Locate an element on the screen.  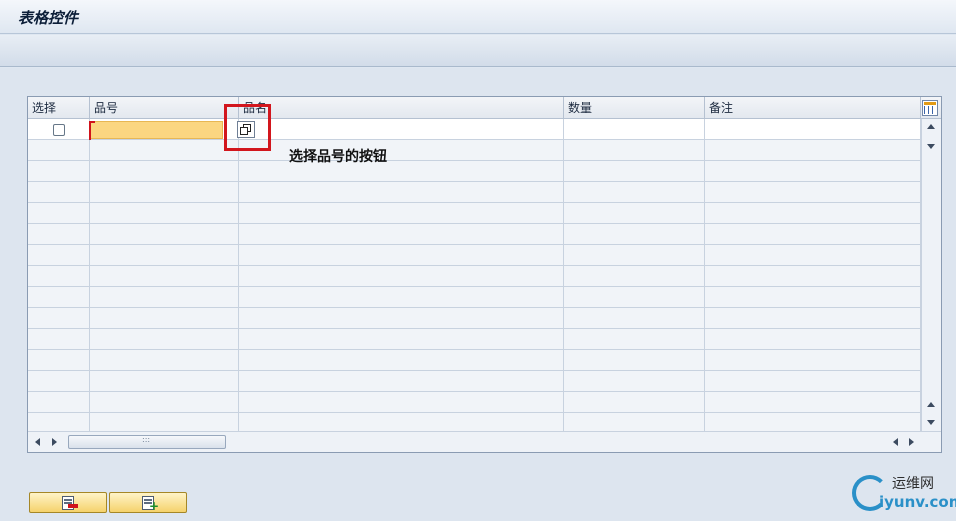
table-settings-icon is located at coordinates (930, 108).